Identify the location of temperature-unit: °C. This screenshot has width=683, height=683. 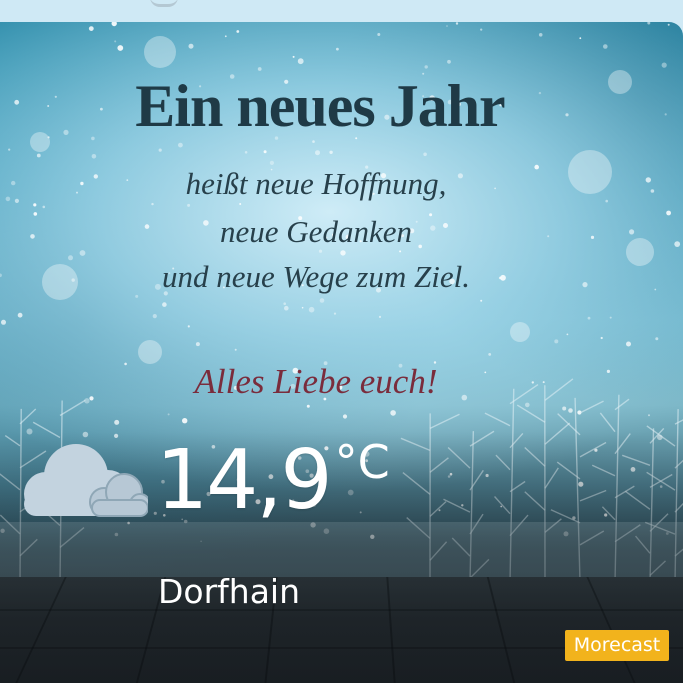
(362, 462).